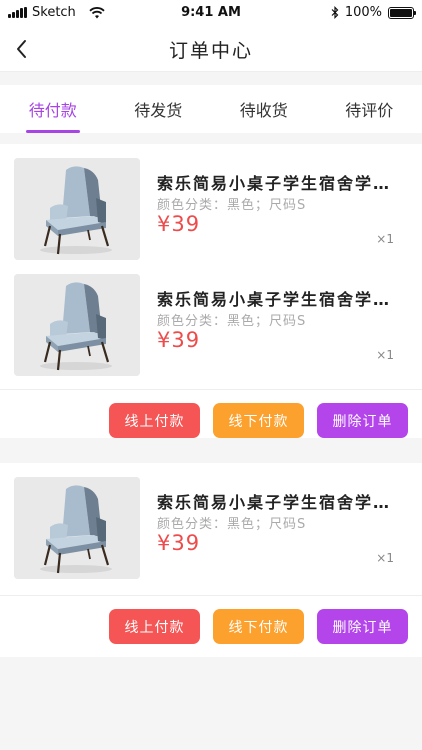 This screenshot has width=422, height=750. What do you see at coordinates (211, 13) in the screenshot?
I see `status-bar: Sketch 9:41 AM 100%` at bounding box center [211, 13].